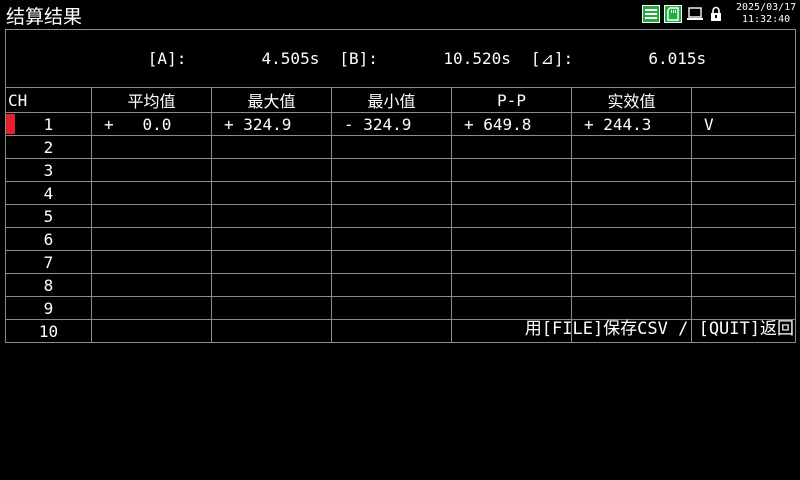  I want to click on channel-cell: 2, so click(48, 147).